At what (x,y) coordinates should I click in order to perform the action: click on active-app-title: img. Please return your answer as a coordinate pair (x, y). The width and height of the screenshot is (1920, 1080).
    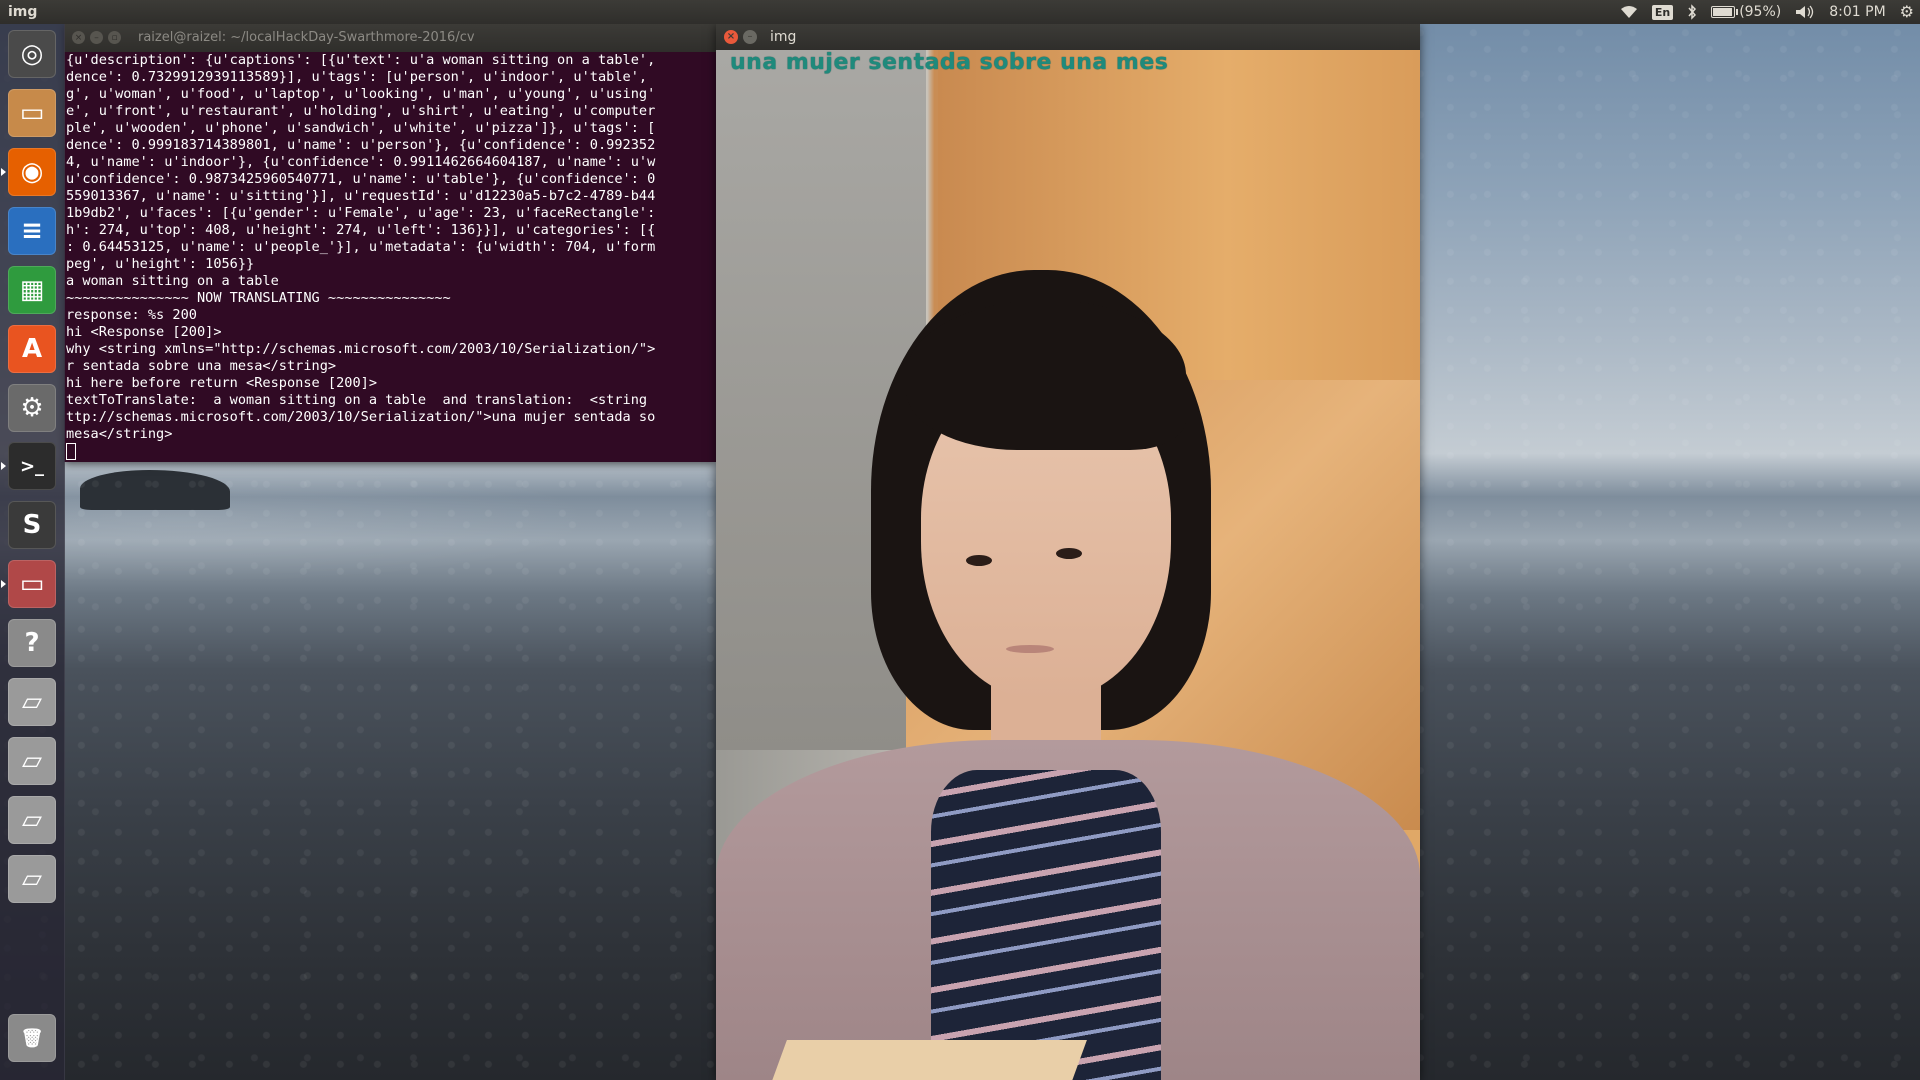
    Looking at the image, I should click on (23, 12).